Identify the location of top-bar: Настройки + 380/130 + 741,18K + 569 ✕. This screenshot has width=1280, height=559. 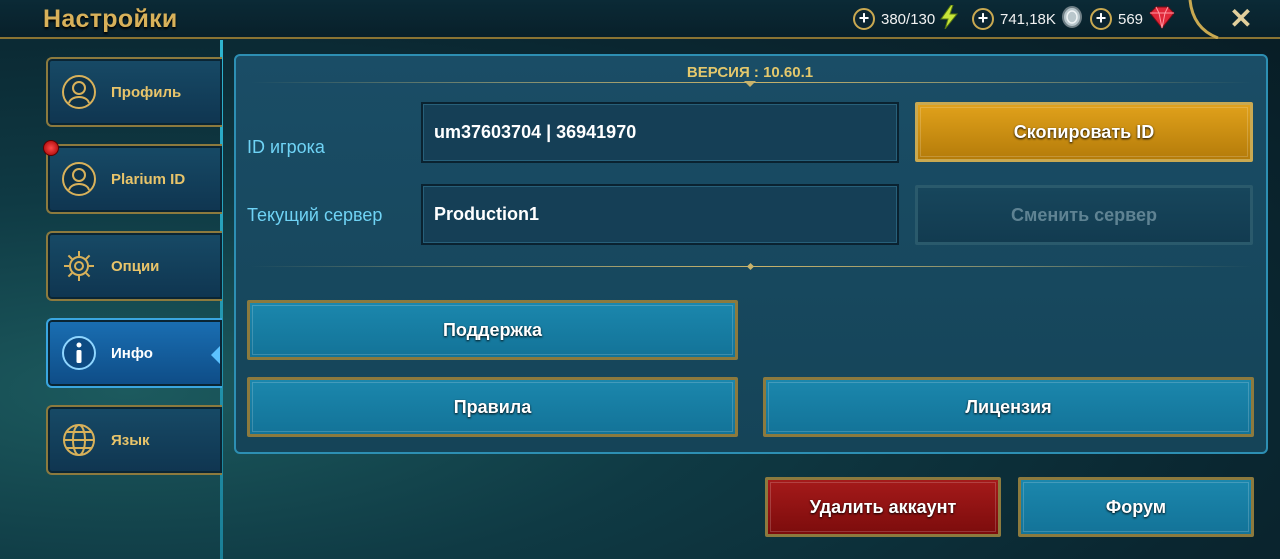
(640, 19).